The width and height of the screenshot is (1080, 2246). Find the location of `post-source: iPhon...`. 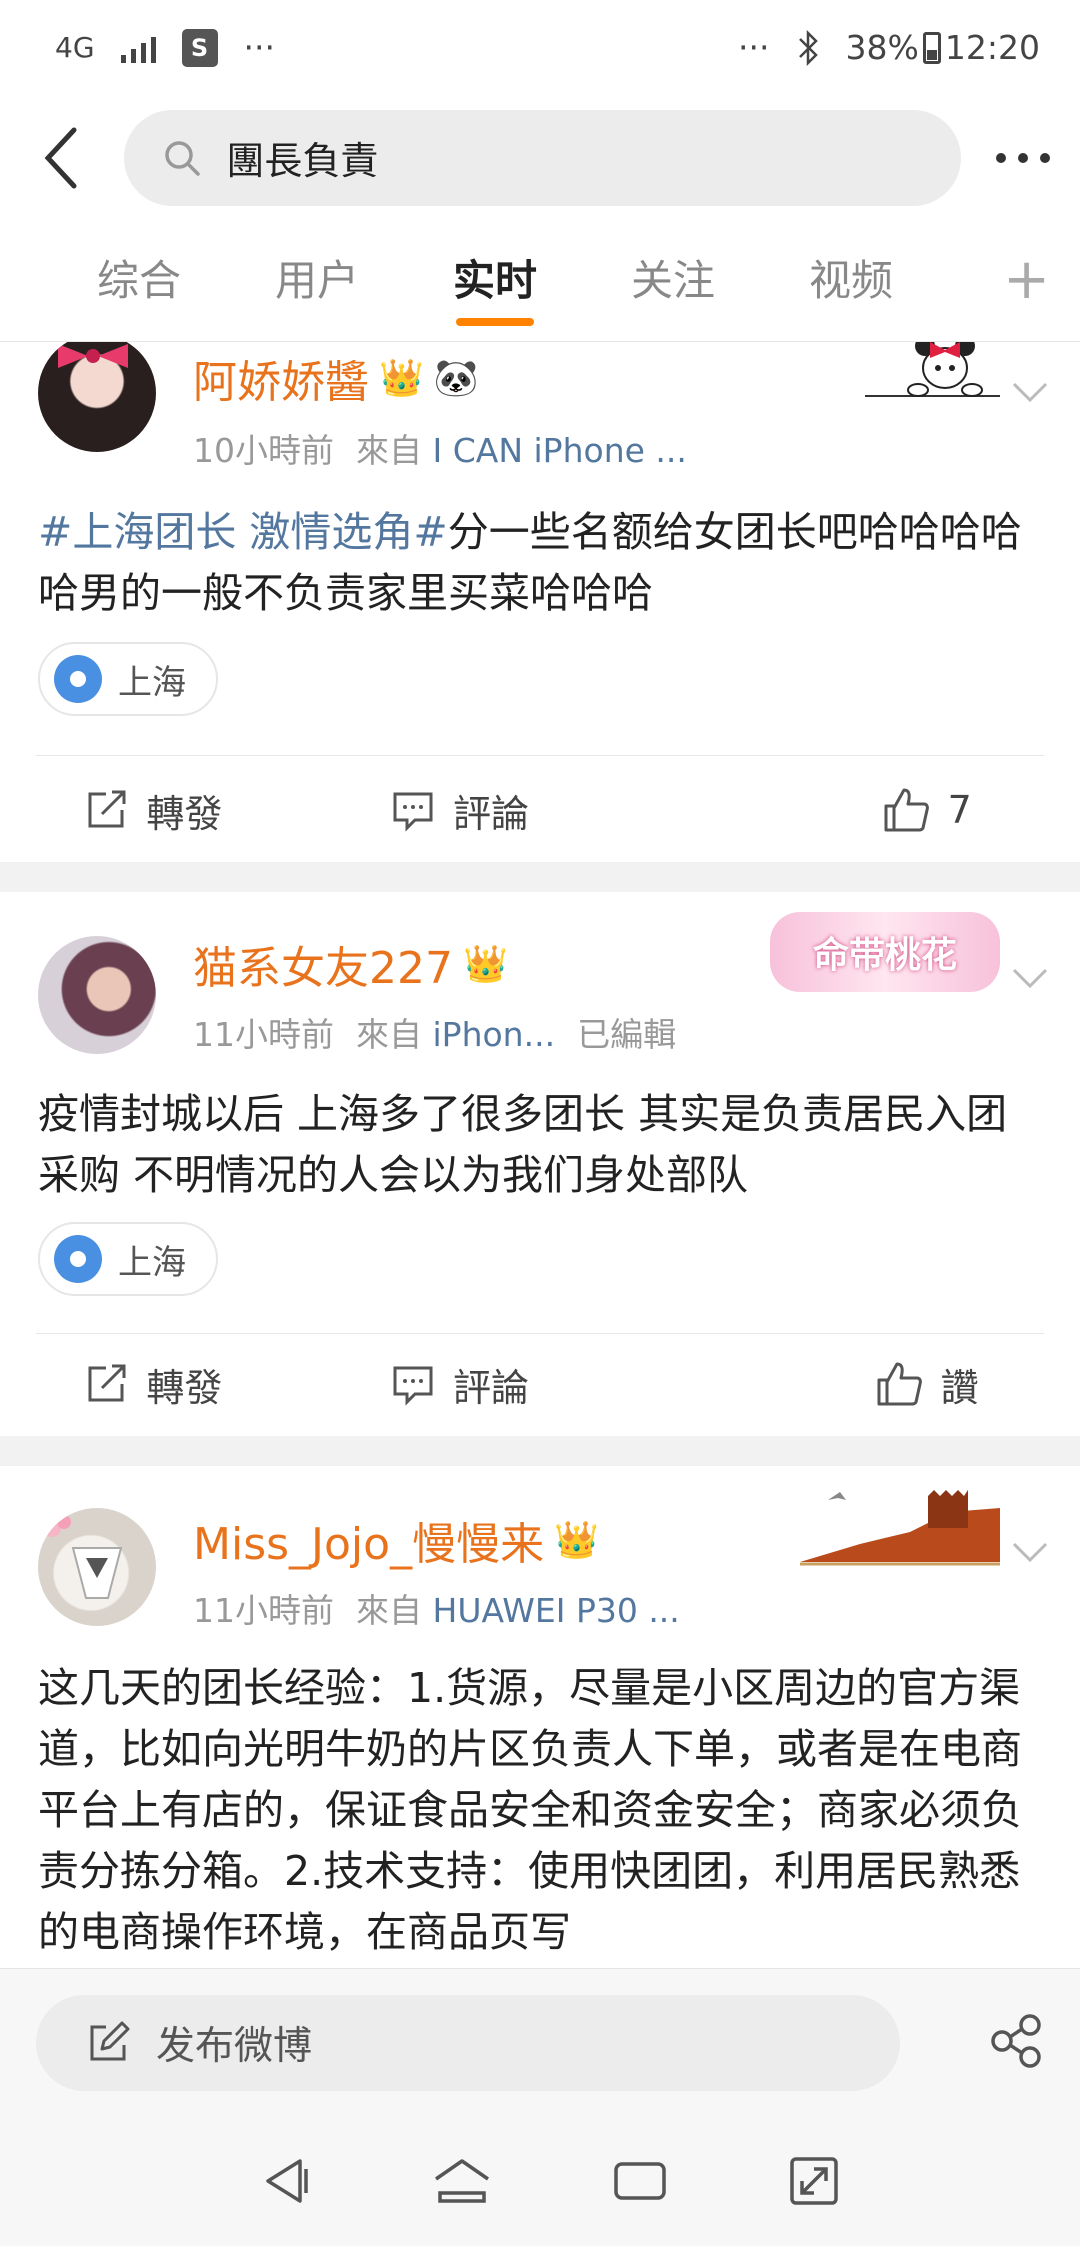

post-source: iPhon... is located at coordinates (494, 1034).